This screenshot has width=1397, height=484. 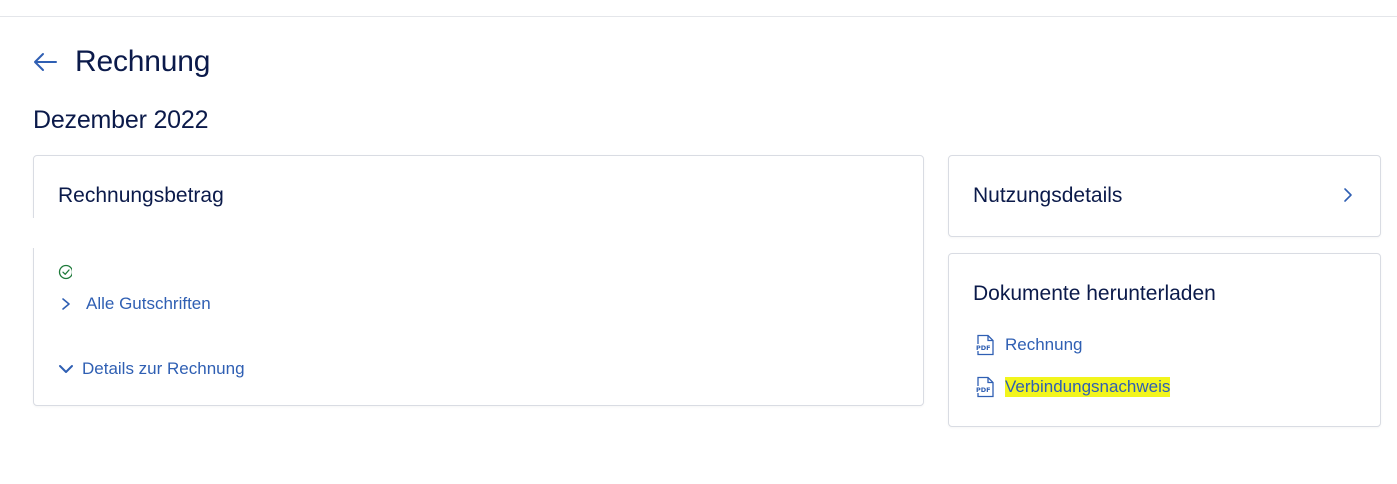 What do you see at coordinates (141, 195) in the screenshot?
I see `invoice-amount-heading: Rechnungsbetrag` at bounding box center [141, 195].